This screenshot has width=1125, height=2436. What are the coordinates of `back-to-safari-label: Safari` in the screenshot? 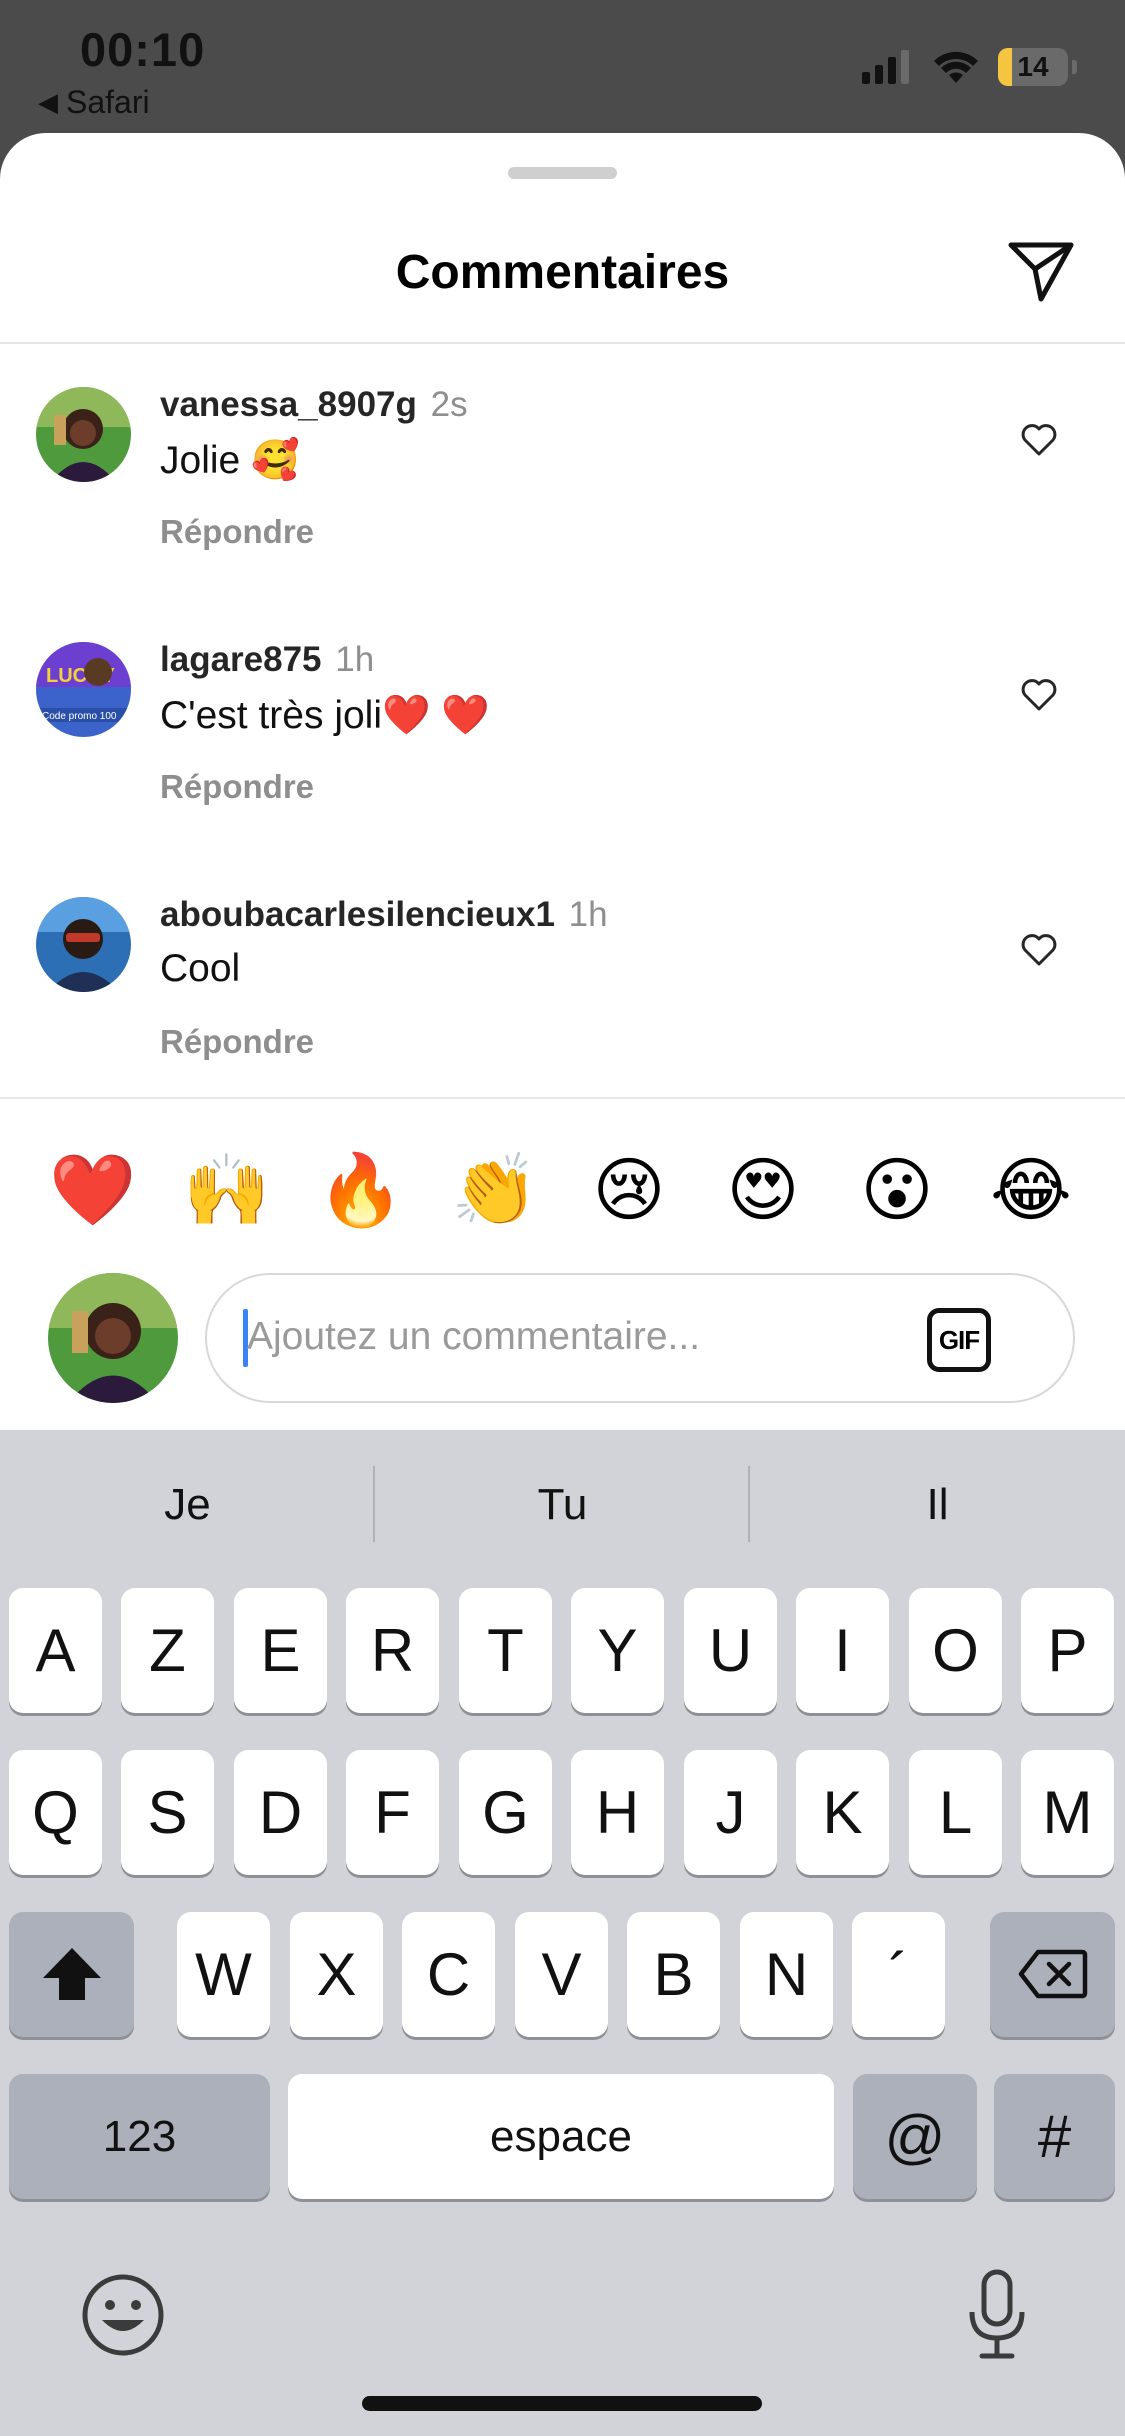 It's located at (108, 102).